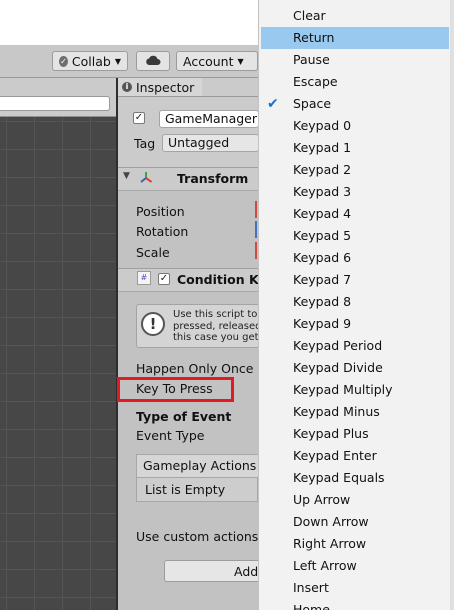 The height and width of the screenshot is (610, 454). I want to click on scale-label: Scale, so click(153, 252).